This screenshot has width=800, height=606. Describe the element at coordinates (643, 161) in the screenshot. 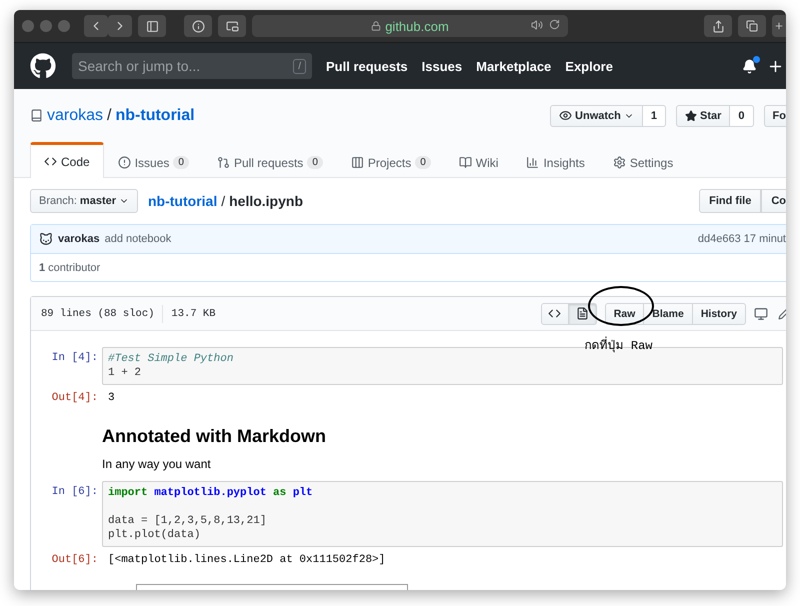

I see `repo-tab: Settings` at that location.